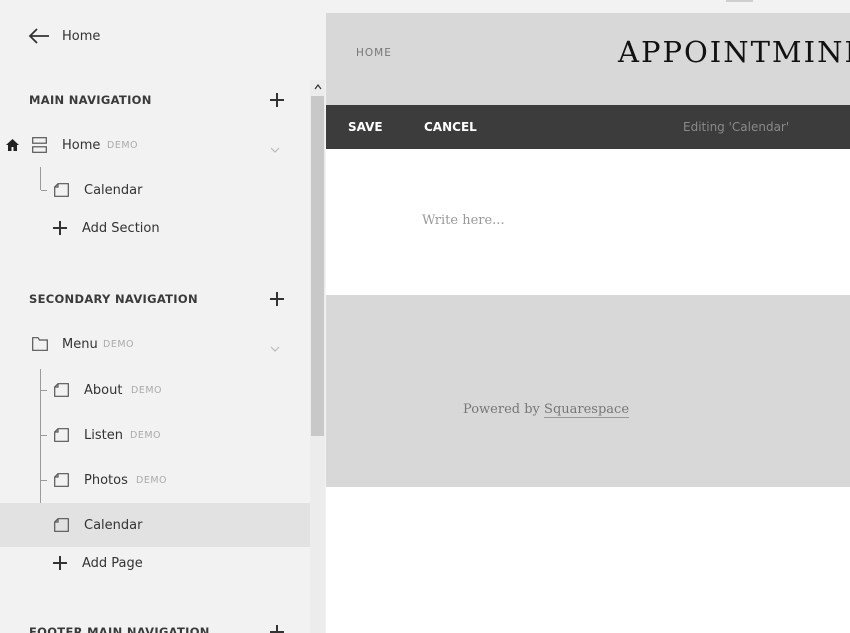 This screenshot has height=633, width=850. What do you see at coordinates (155, 344) in the screenshot?
I see `nav-item-menu: Menu DEMO` at bounding box center [155, 344].